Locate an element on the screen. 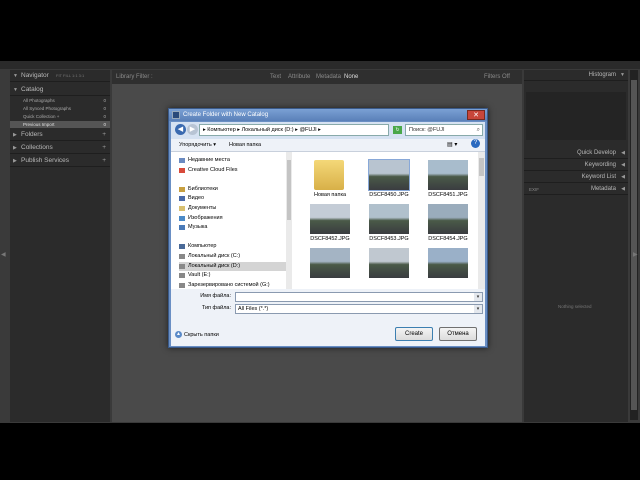 This screenshot has width=640, height=480. catalog-item-quick-collection: Quick Collection + 0 is located at coordinates (60, 116).